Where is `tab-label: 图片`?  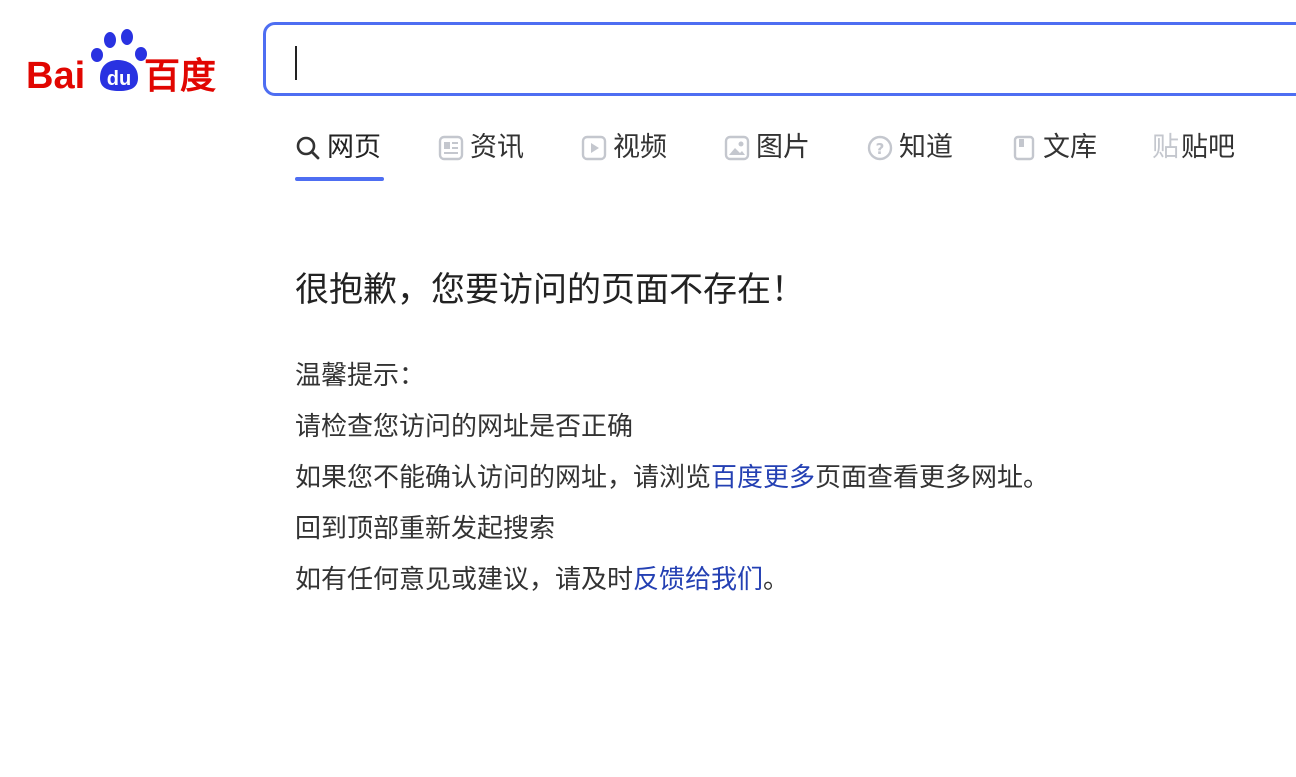 tab-label: 图片 is located at coordinates (783, 147).